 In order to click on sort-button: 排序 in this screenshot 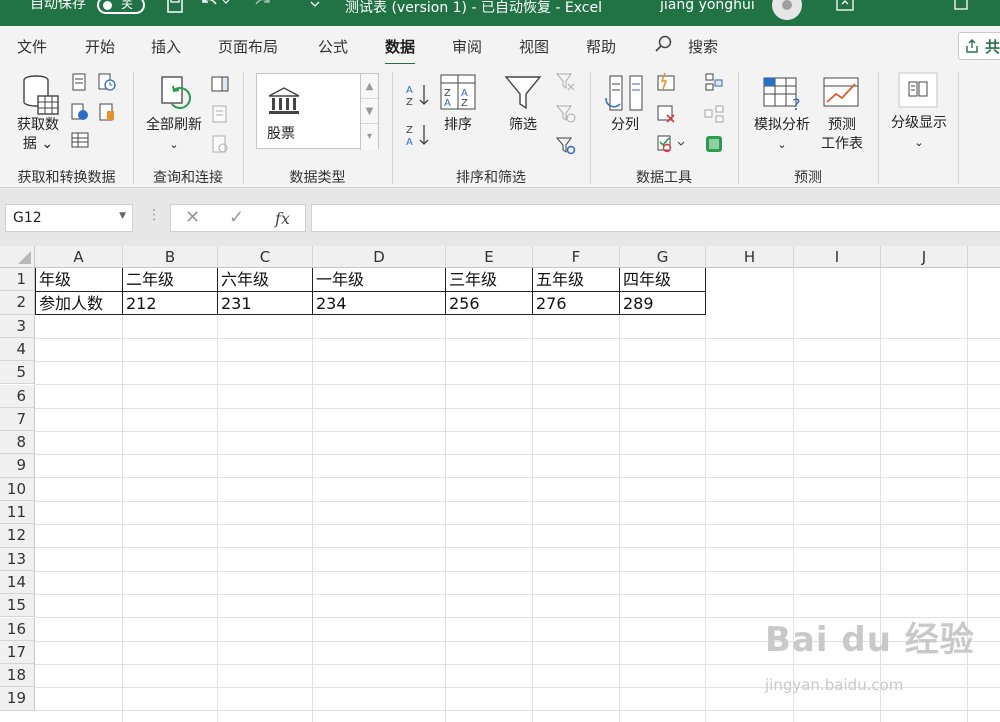, I will do `click(458, 125)`.